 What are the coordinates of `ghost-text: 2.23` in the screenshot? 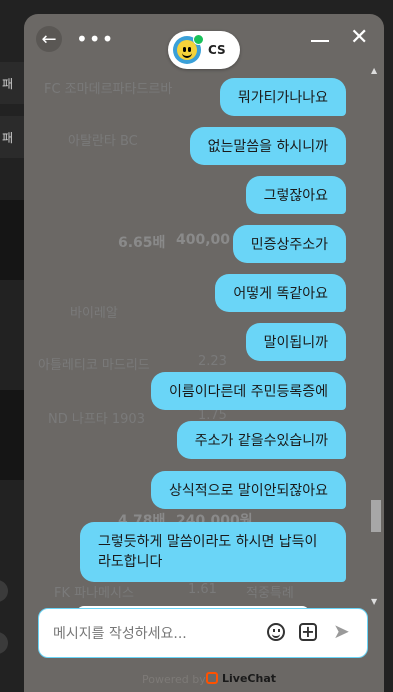 It's located at (212, 361).